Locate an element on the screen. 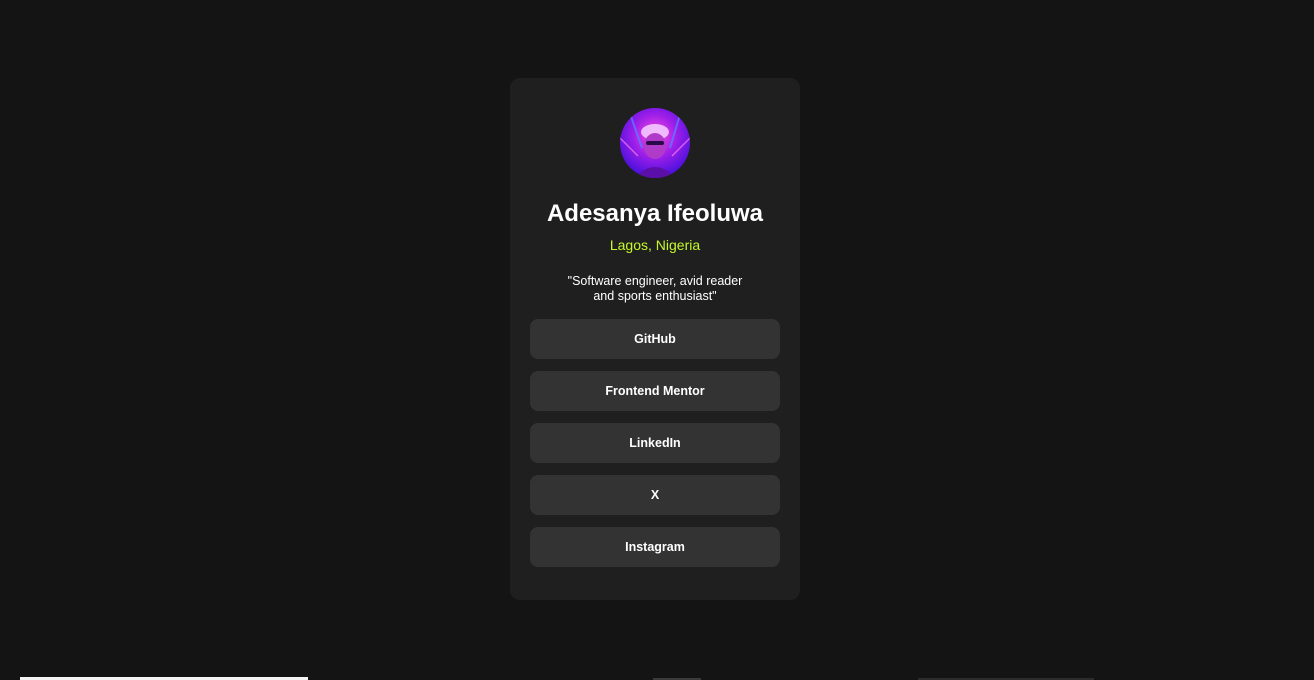 Image resolution: width=1314 pixels, height=680 pixels. instagram-link-button: Instagram is located at coordinates (655, 547).